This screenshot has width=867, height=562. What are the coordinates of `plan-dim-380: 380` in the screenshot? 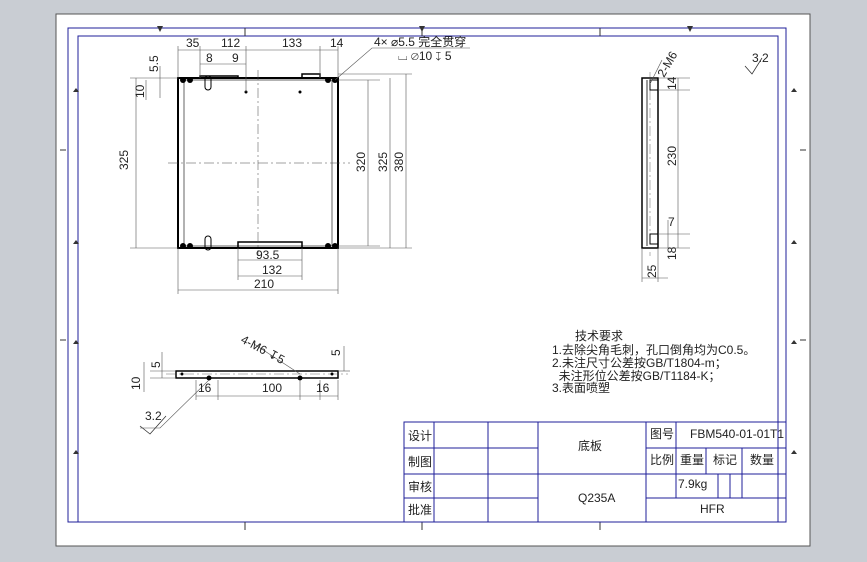 It's located at (399, 162).